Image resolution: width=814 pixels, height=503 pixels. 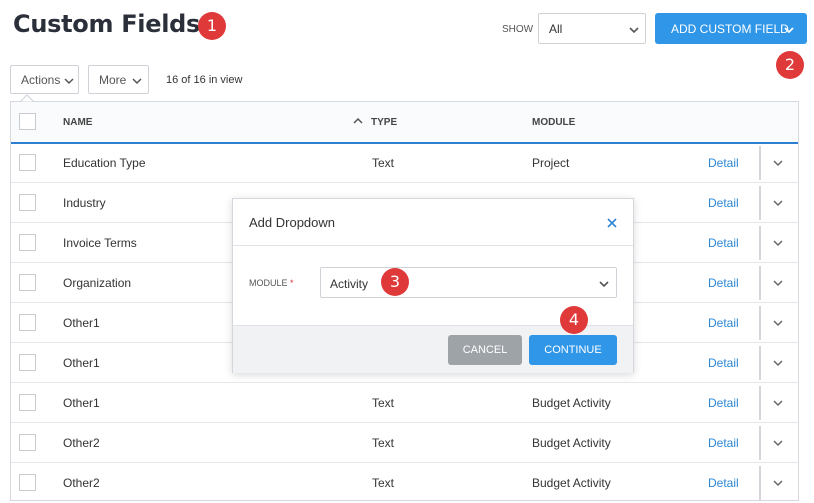 I want to click on add-custom-field-button: ADD CUSTOM FIELD, so click(x=731, y=28).